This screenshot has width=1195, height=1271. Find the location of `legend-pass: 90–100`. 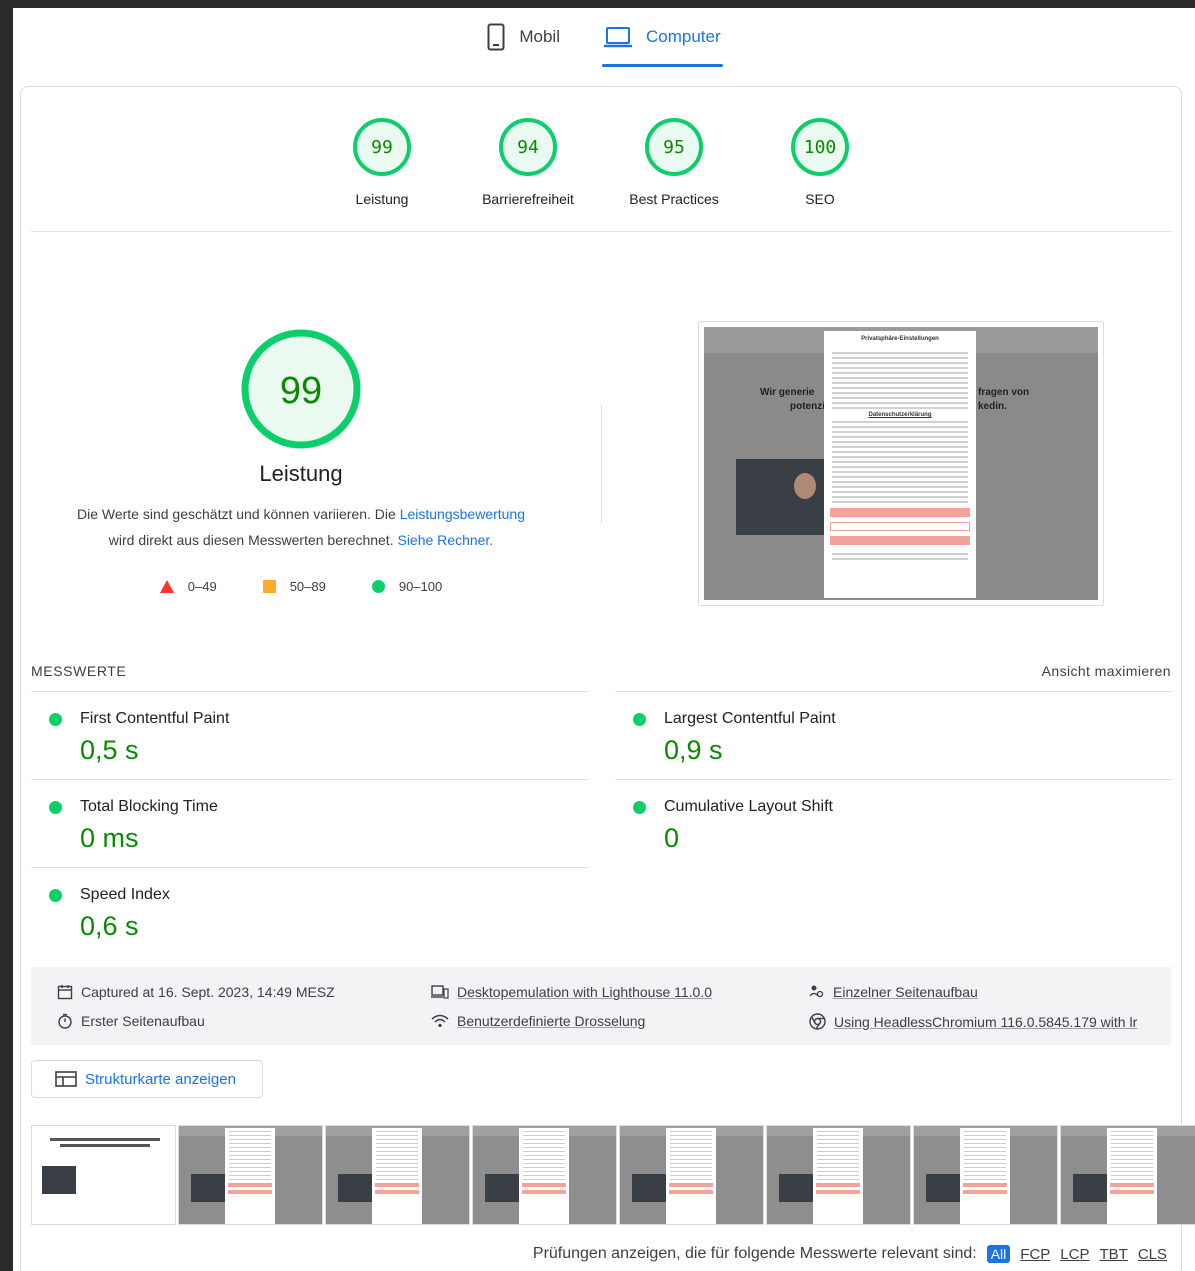

legend-pass: 90–100 is located at coordinates (407, 586).